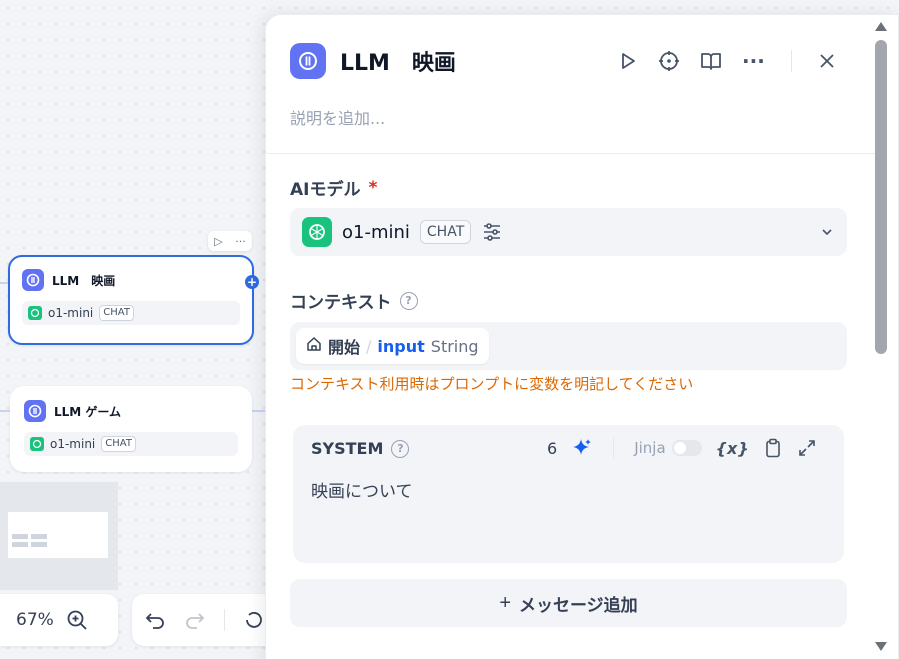 Image resolution: width=899 pixels, height=659 pixels. Describe the element at coordinates (571, 153) in the screenshot. I see `divider` at that location.